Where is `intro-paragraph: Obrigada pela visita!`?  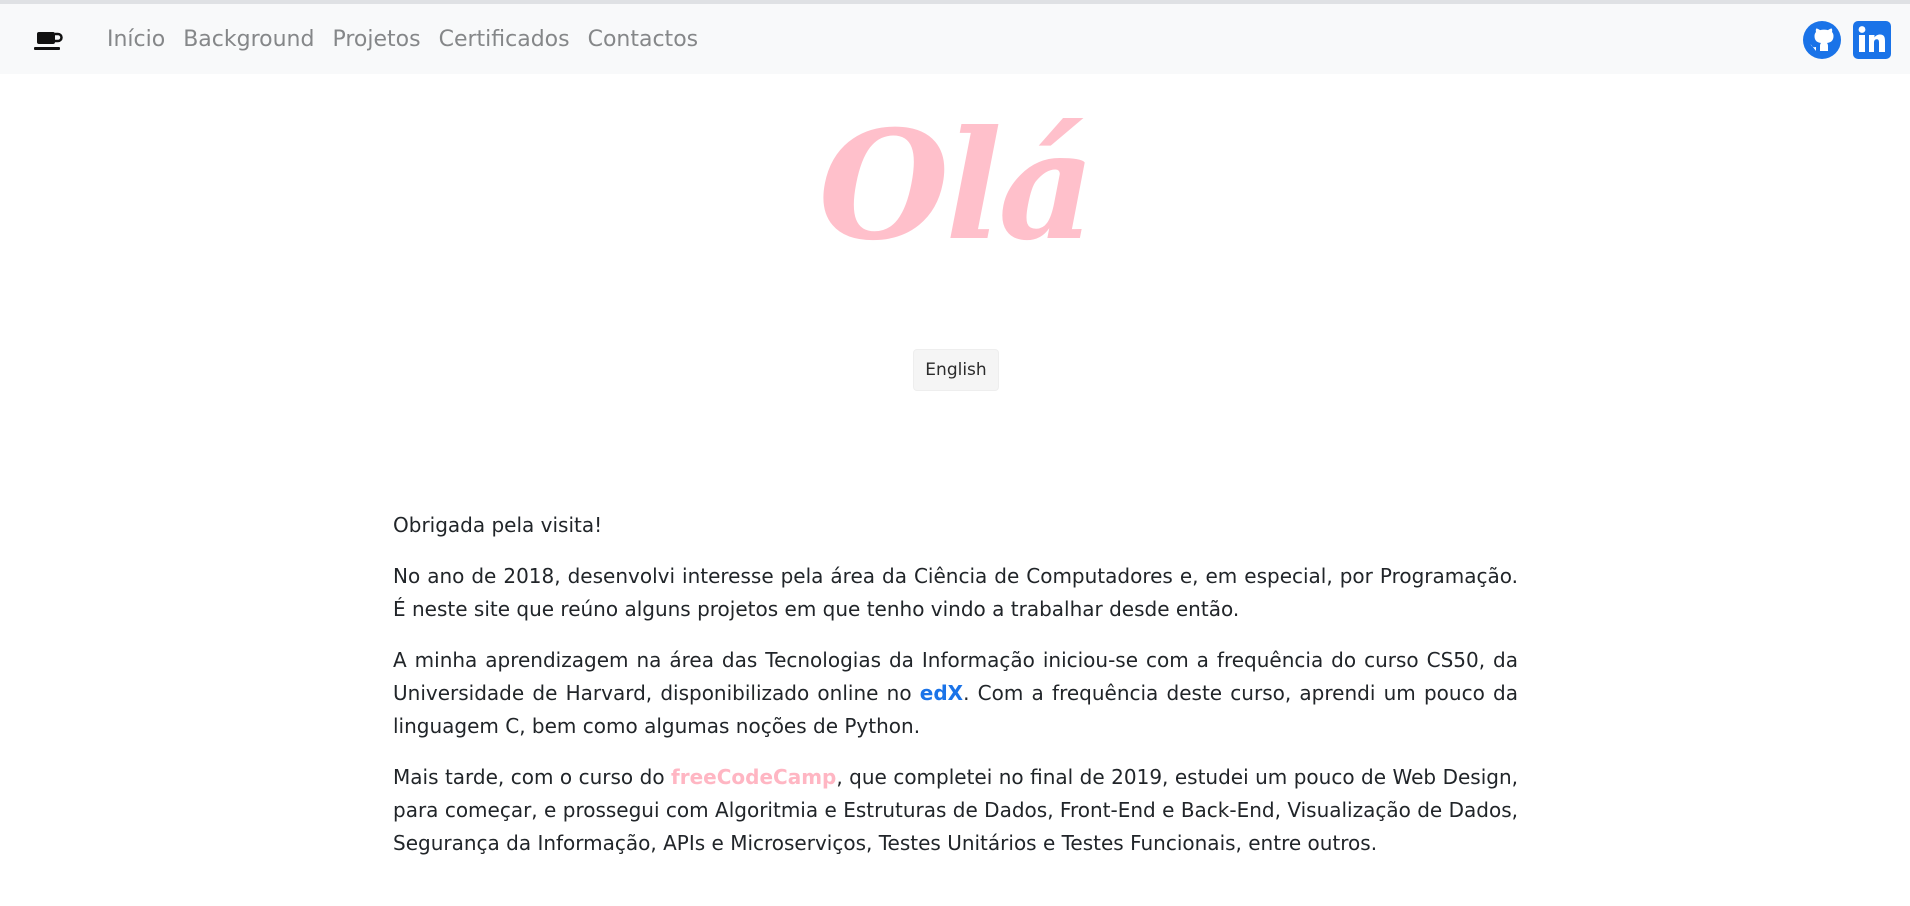
intro-paragraph: Obrigada pela visita! is located at coordinates (498, 525).